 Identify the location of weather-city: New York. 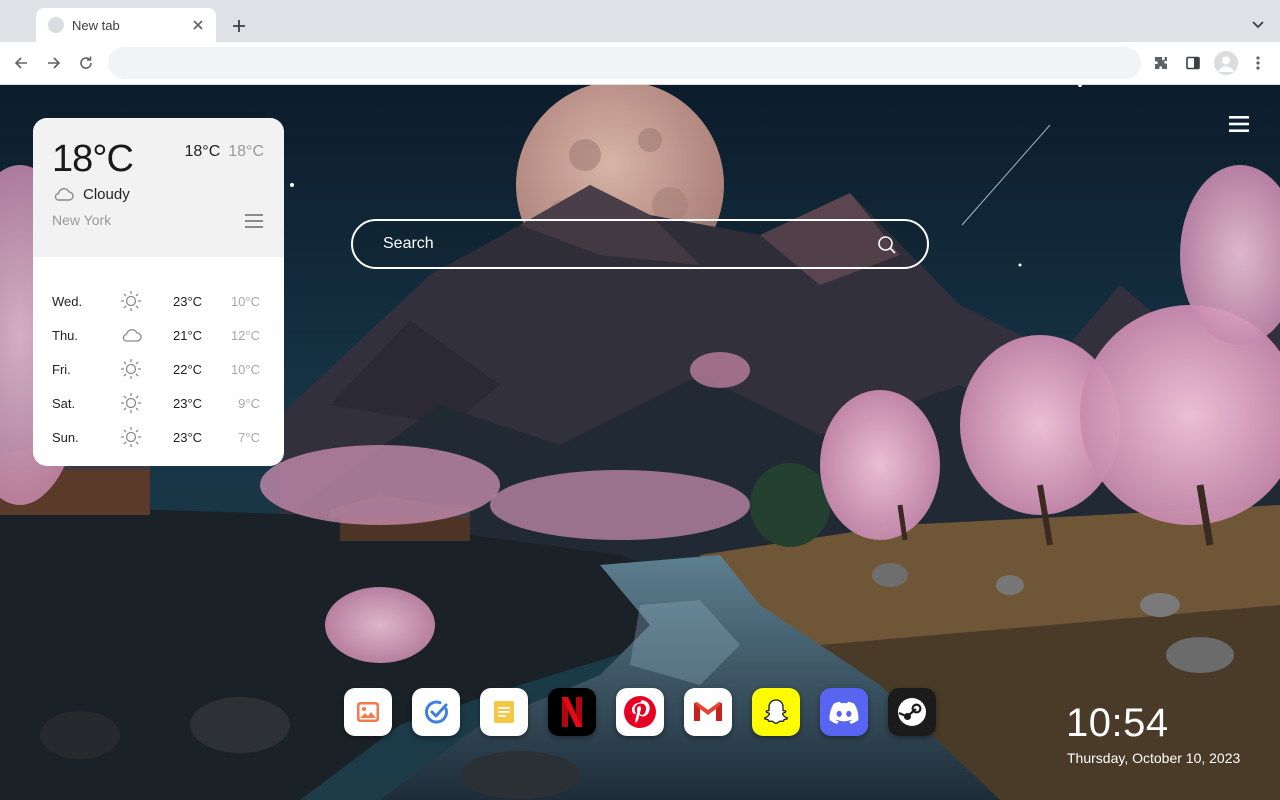
(82, 220).